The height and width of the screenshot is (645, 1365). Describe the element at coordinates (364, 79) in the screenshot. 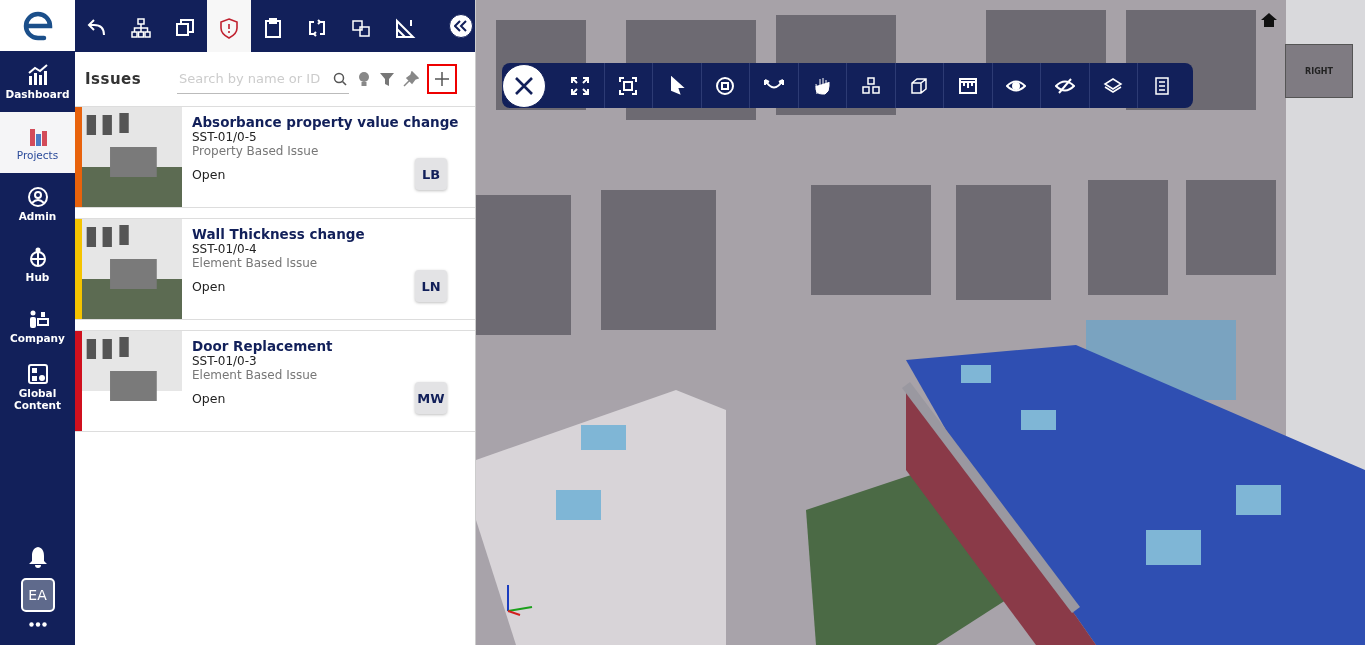

I see `lightbulb-icon` at that location.